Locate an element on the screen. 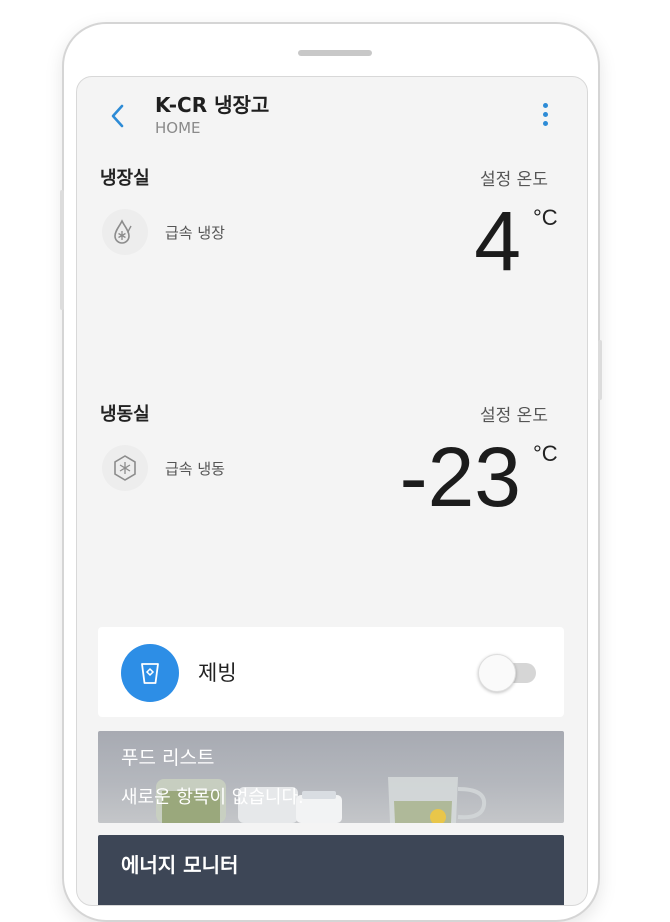  ice-maker-icon-badge is located at coordinates (150, 673).